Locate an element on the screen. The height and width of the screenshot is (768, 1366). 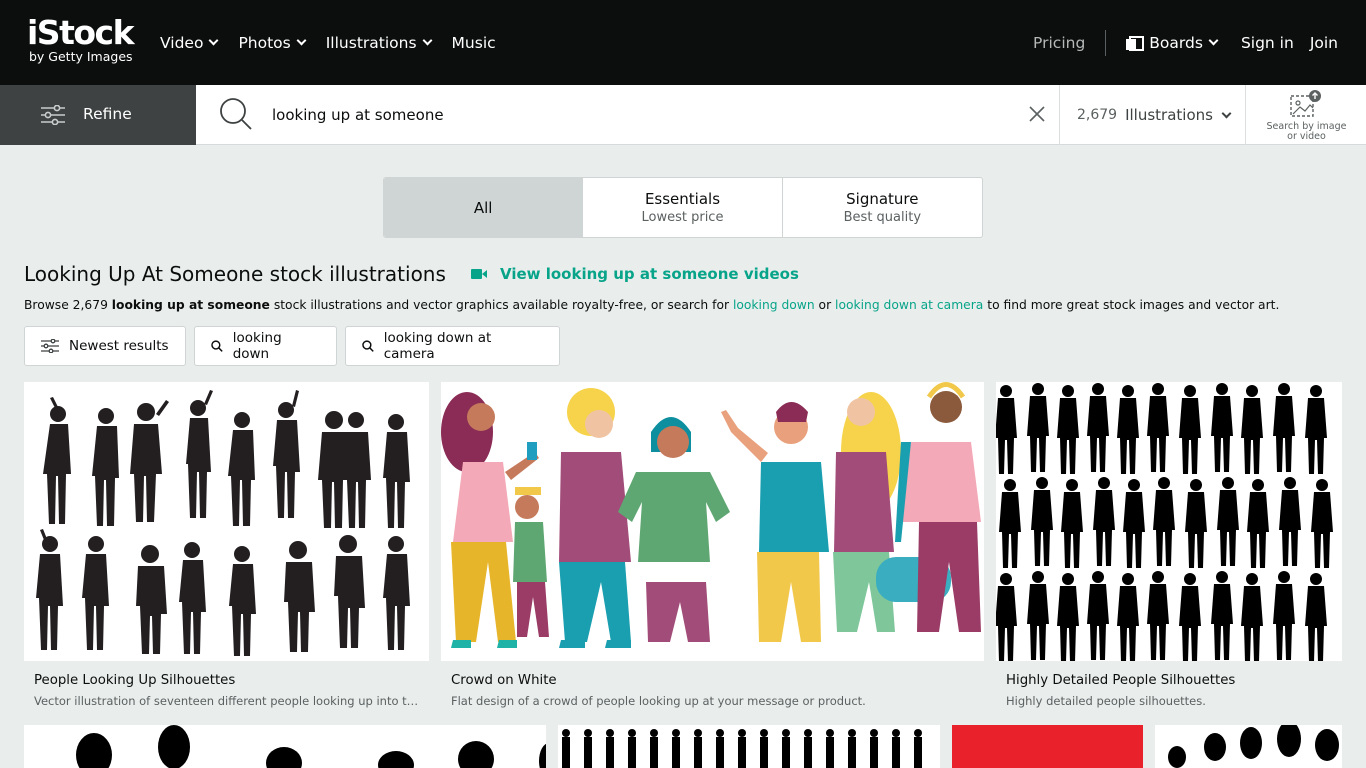
result-image-profile-silhouettes is located at coordinates (285, 746).